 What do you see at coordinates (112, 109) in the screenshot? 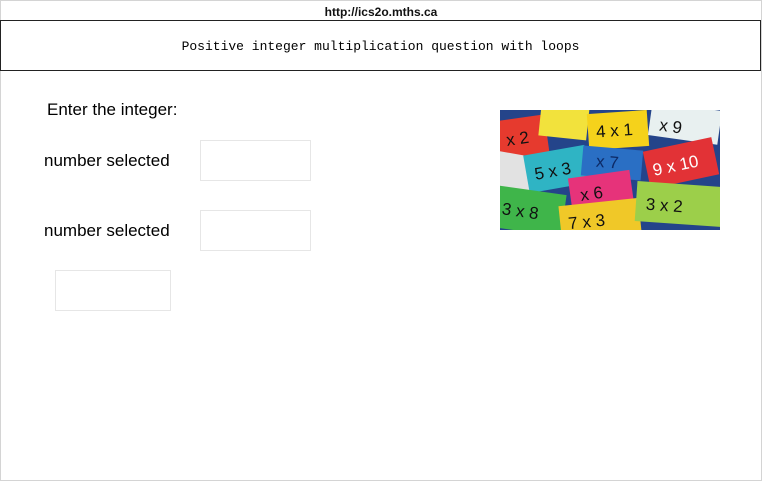
I see `integer-prompt: Enter the integer:` at bounding box center [112, 109].